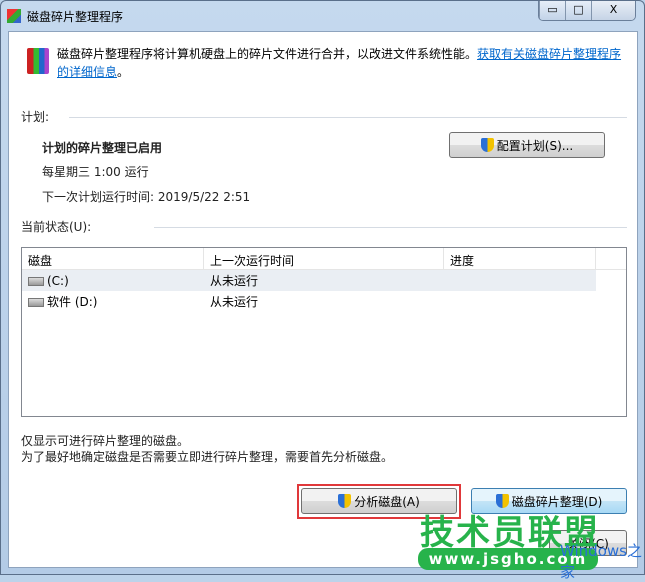  Describe the element at coordinates (113, 258) in the screenshot. I see `column-header-disk: 磁盘` at that location.